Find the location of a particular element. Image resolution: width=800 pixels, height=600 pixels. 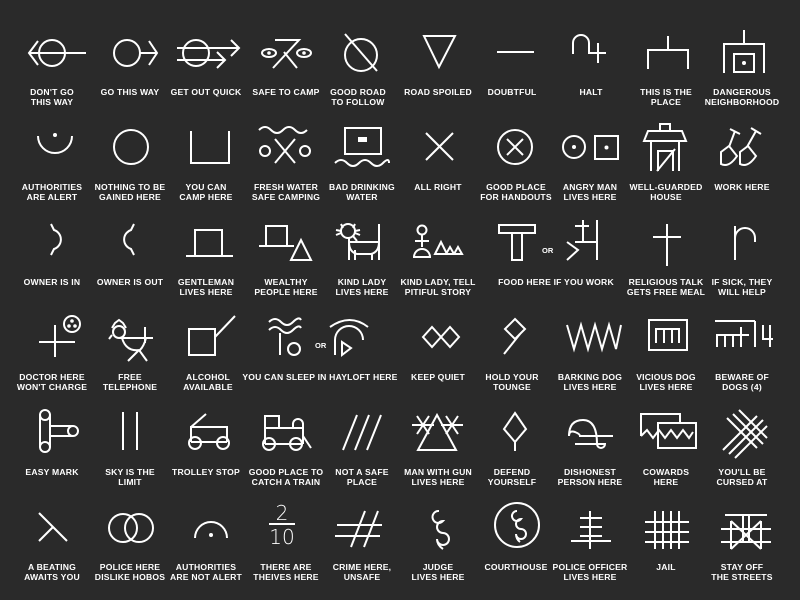

sign-this-is-the-place: THIS IS THE PLACE is located at coordinates (666, 77).